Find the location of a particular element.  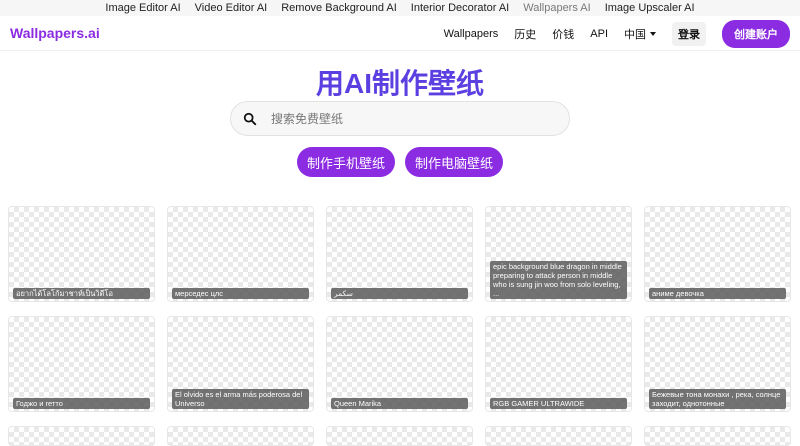

nav-link-history: 历史 is located at coordinates (525, 34).